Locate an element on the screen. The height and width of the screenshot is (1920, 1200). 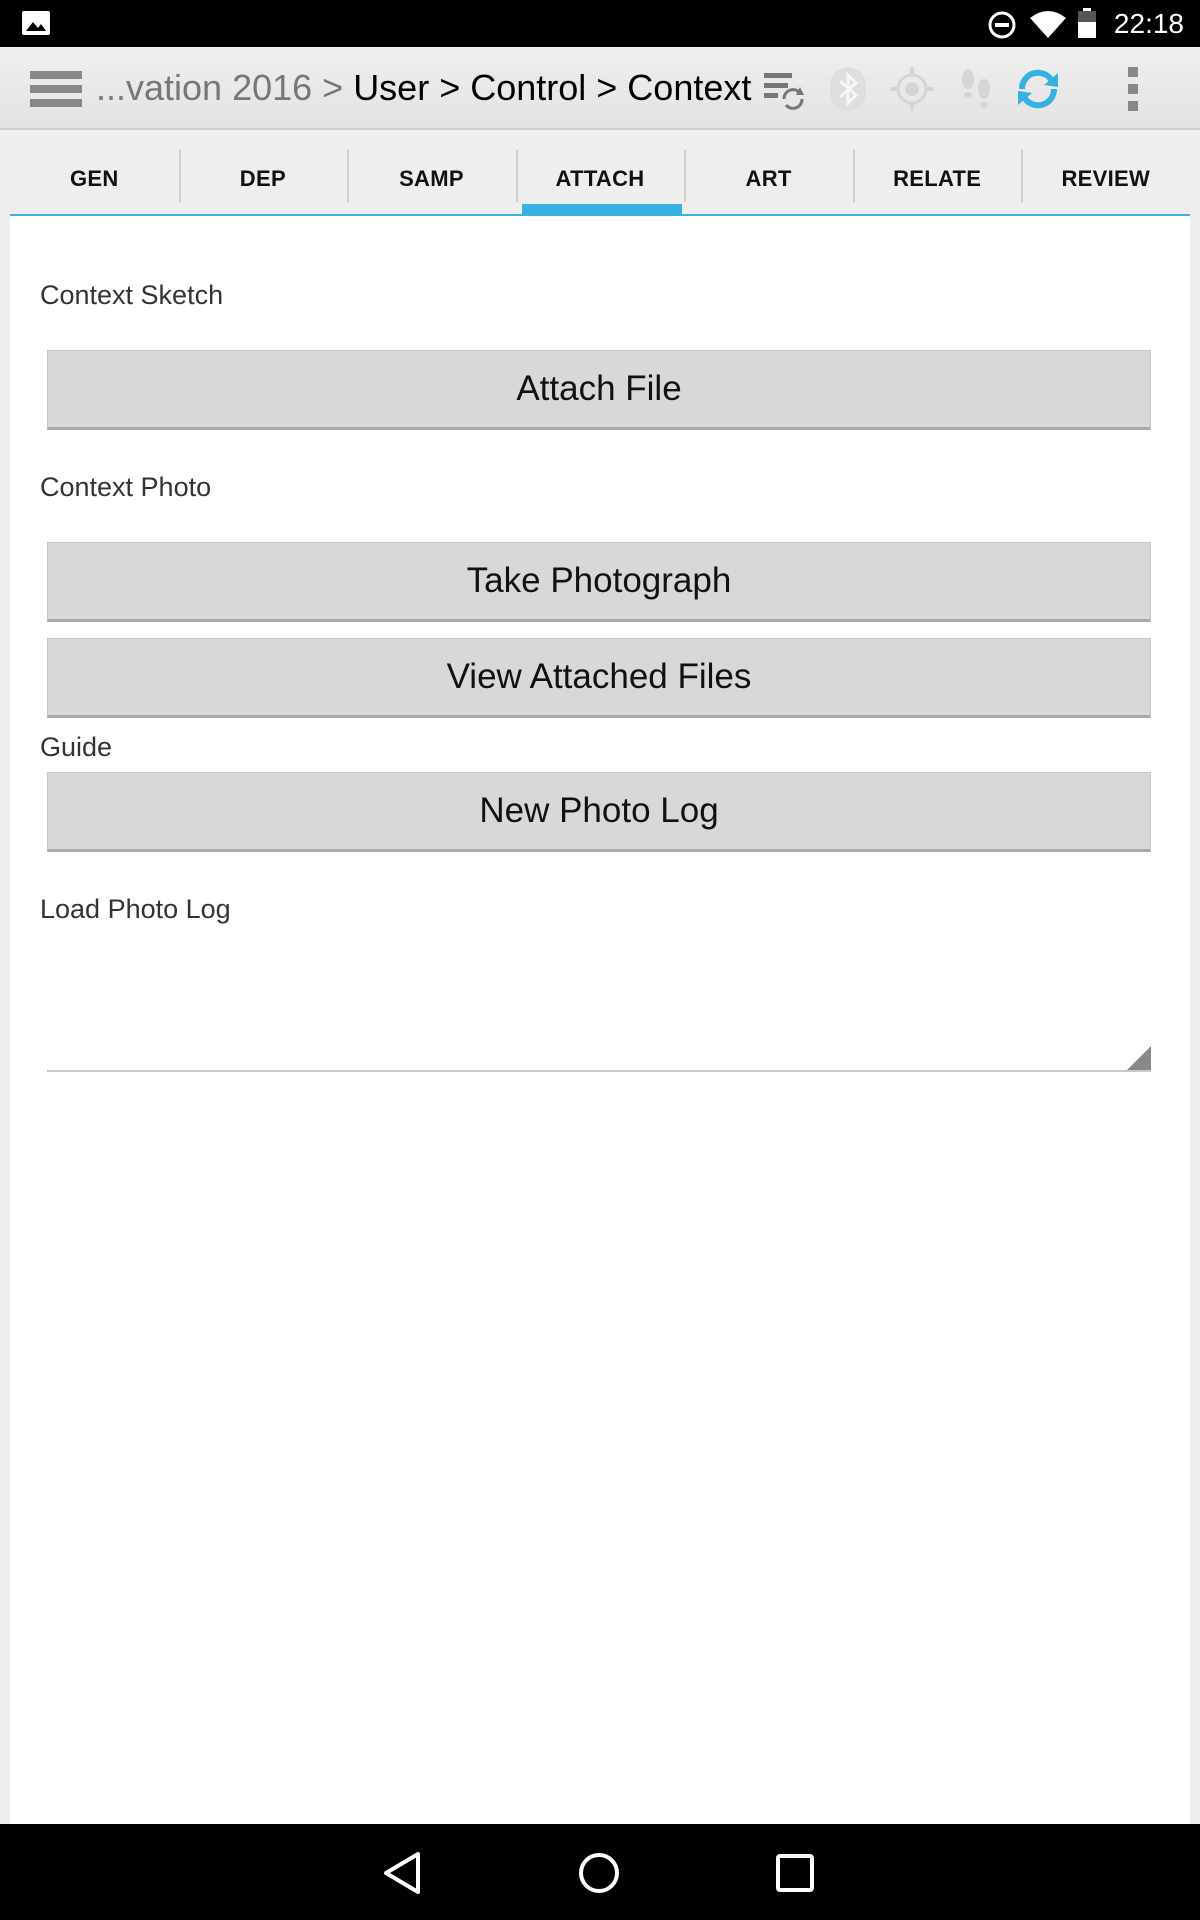
tab-gen: GEN is located at coordinates (94, 179).